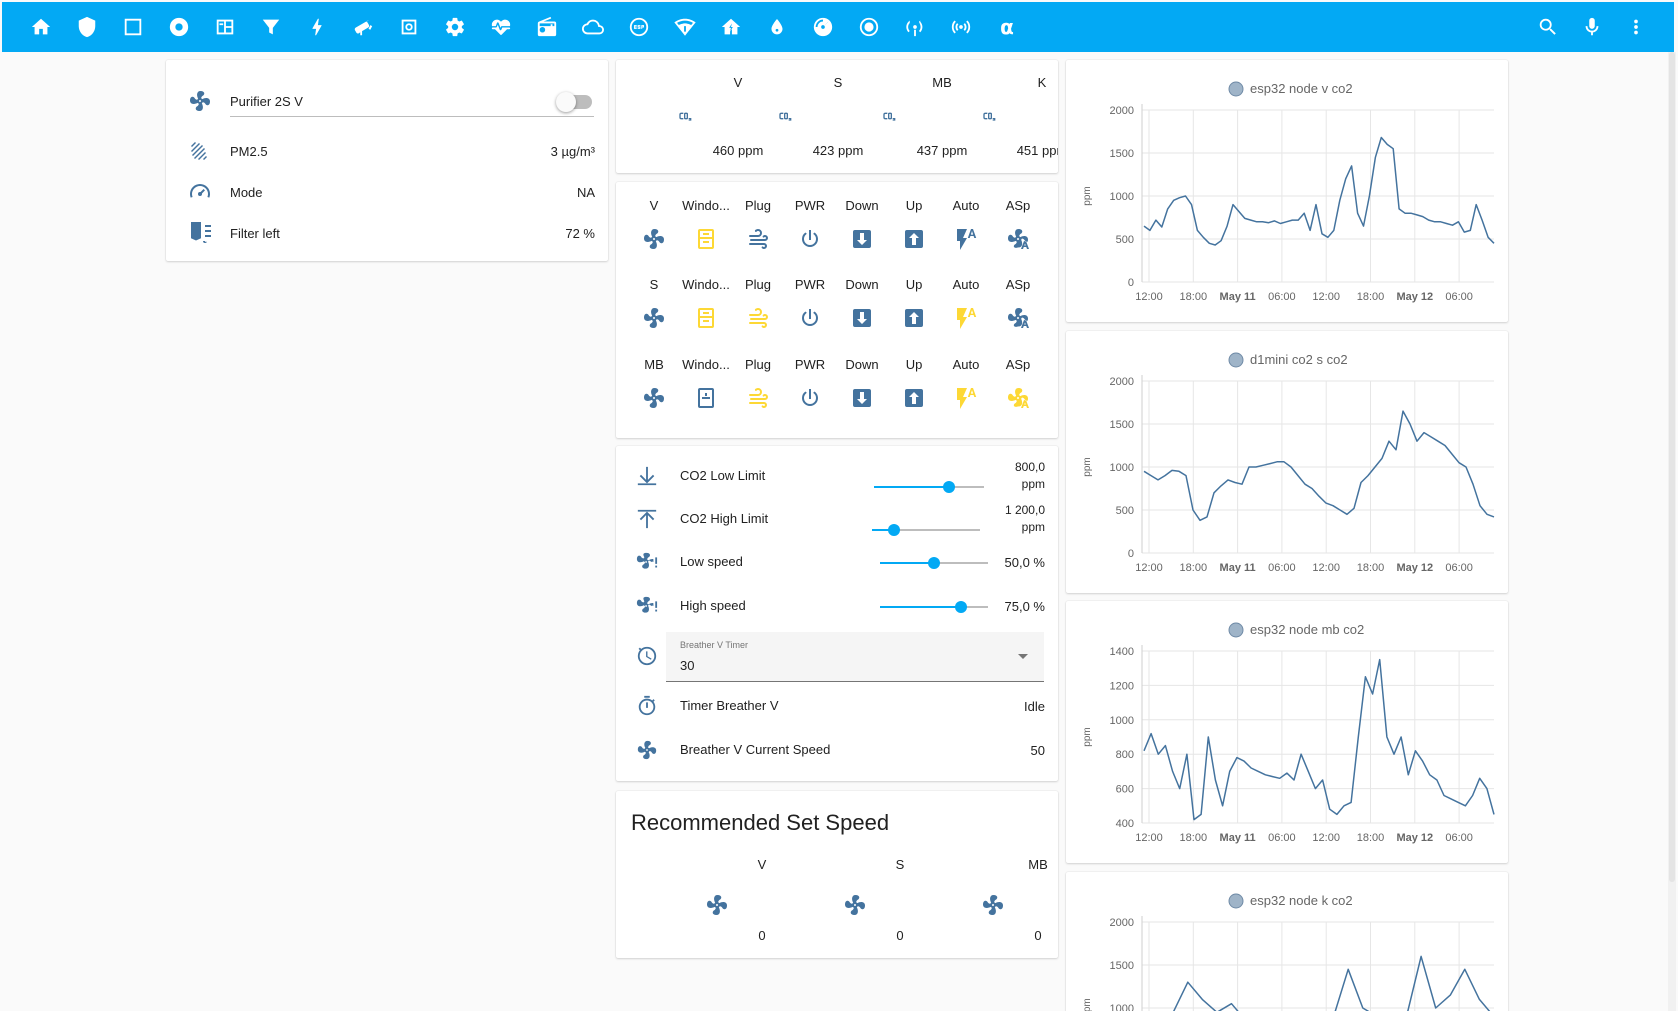  Describe the element at coordinates (777, 27) in the screenshot. I see `water-icon` at that location.